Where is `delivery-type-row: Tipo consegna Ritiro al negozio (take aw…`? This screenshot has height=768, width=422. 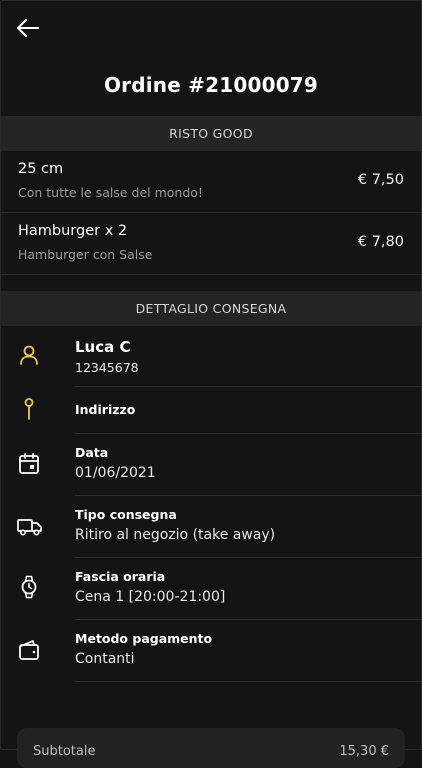 delivery-type-row: Tipo consegna Ritiro al negozio (take aw… is located at coordinates (211, 527).